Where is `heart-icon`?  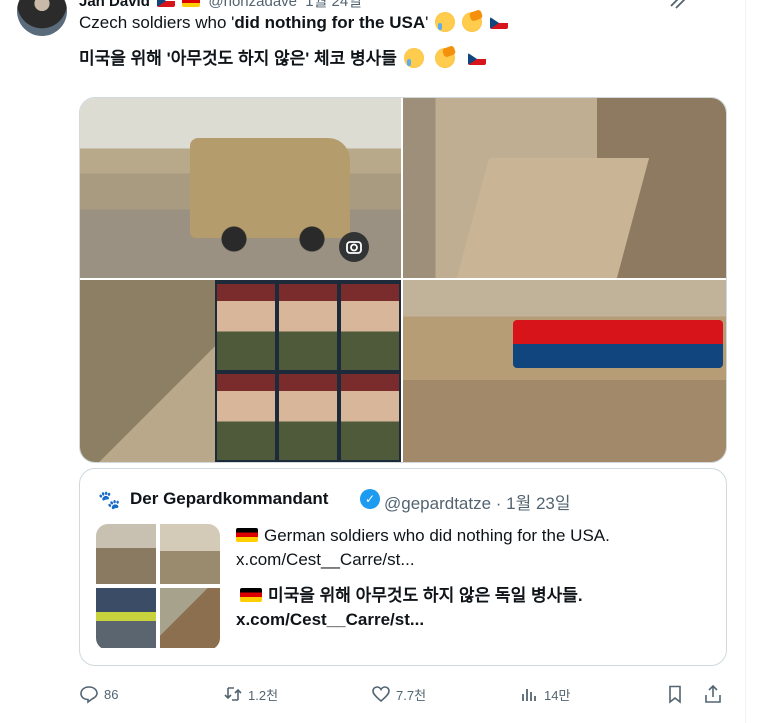
heart-icon is located at coordinates (381, 694).